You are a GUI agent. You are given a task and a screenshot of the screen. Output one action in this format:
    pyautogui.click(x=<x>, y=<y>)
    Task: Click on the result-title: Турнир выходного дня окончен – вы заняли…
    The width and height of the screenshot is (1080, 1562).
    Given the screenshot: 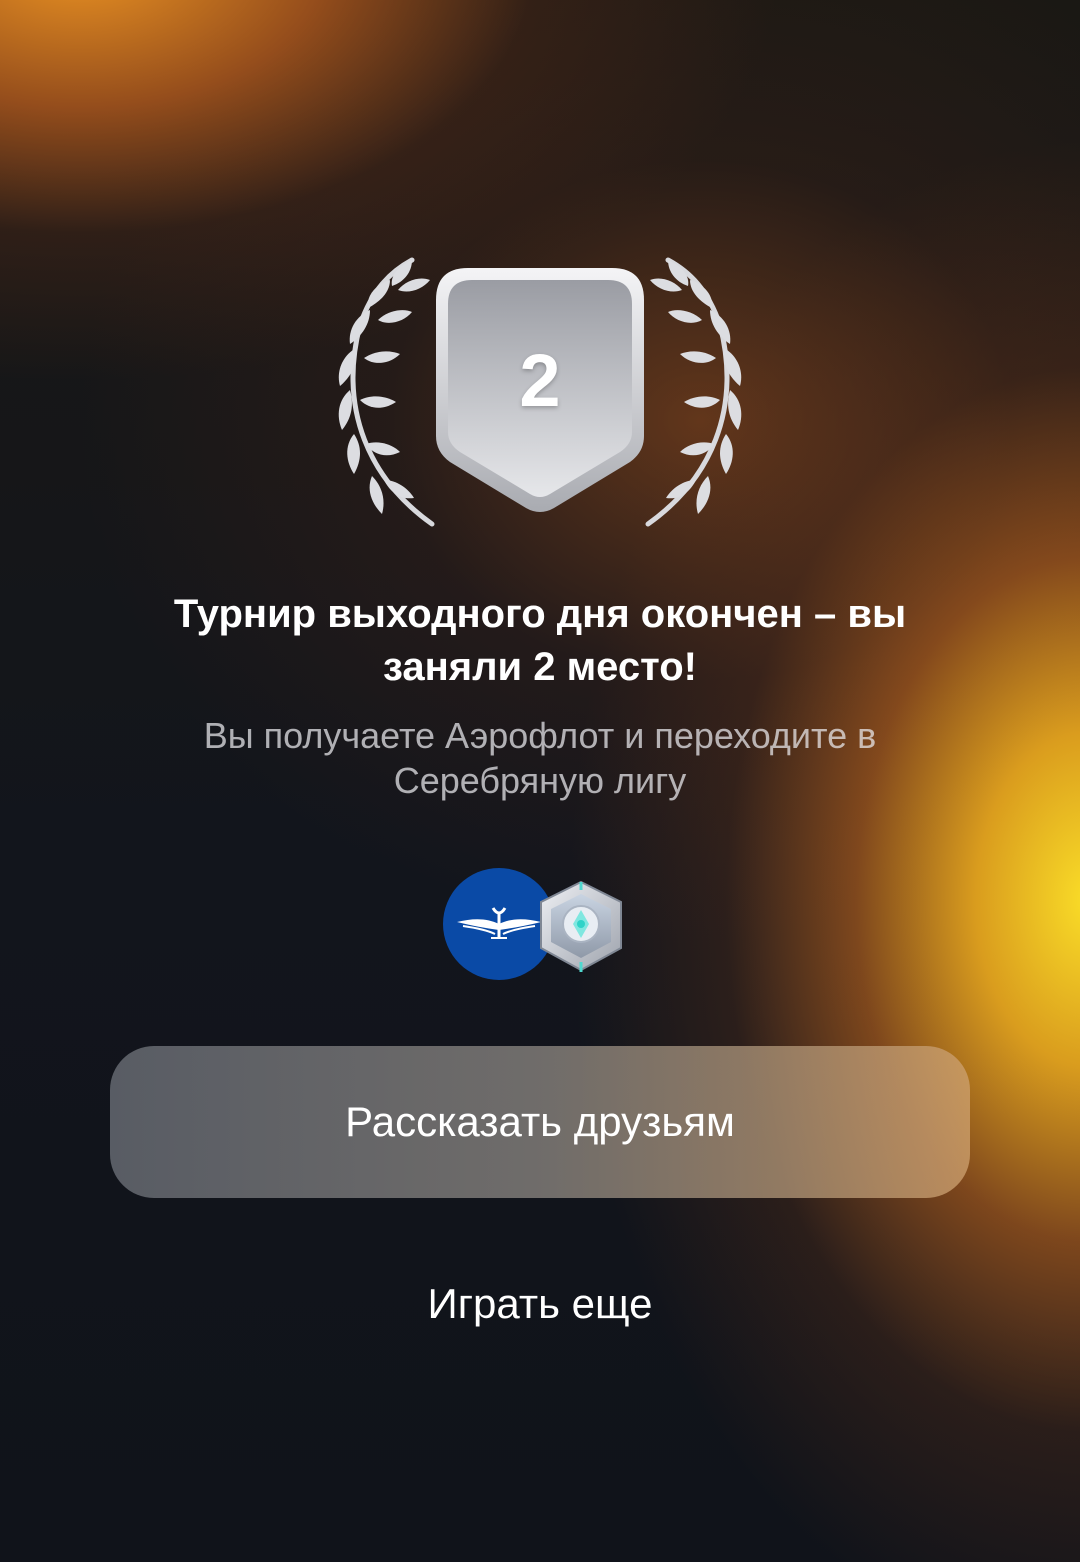 What is the action you would take?
    pyautogui.click(x=540, y=640)
    